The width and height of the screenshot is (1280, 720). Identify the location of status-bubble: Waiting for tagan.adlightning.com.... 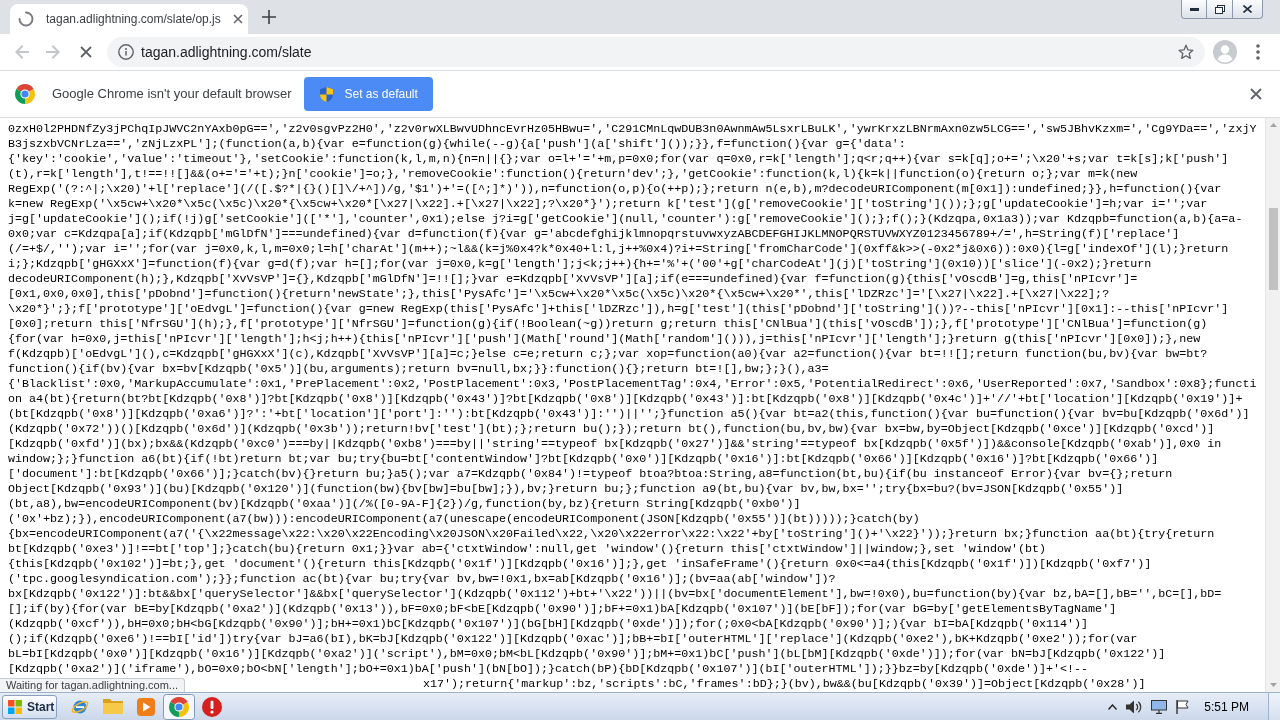
(93, 685).